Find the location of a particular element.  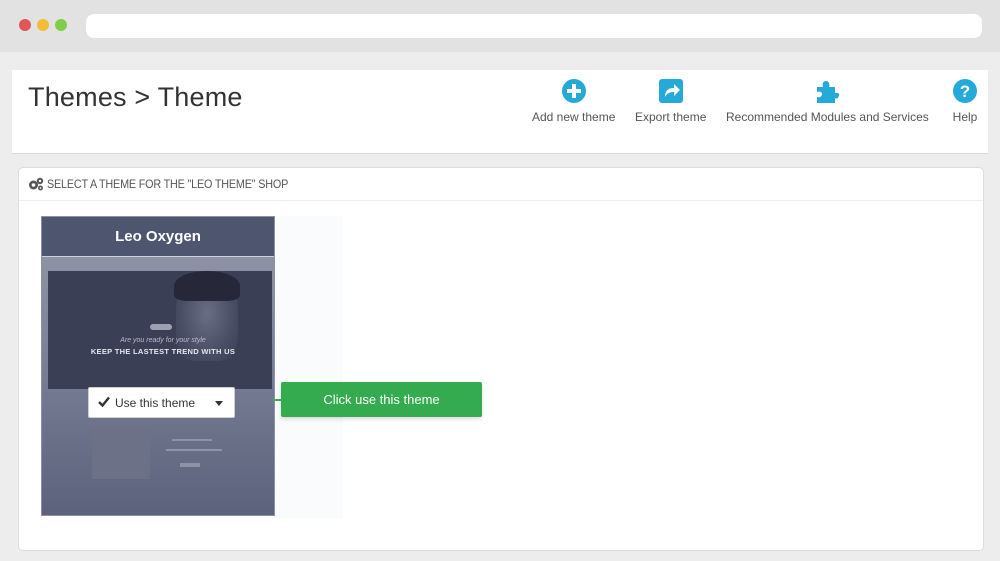

recommended-modules-label: Recommended Modules and Services is located at coordinates (827, 117).